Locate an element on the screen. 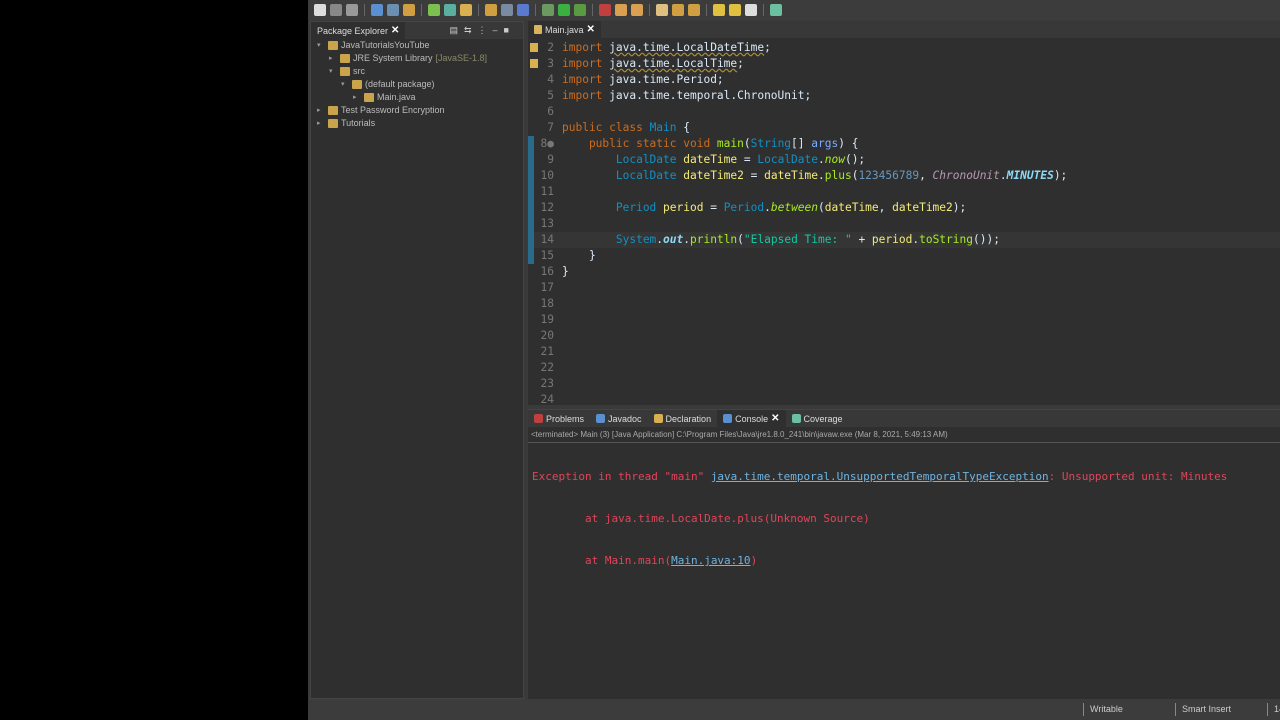  code-token: "Elapsed Time: " is located at coordinates (797, 239).